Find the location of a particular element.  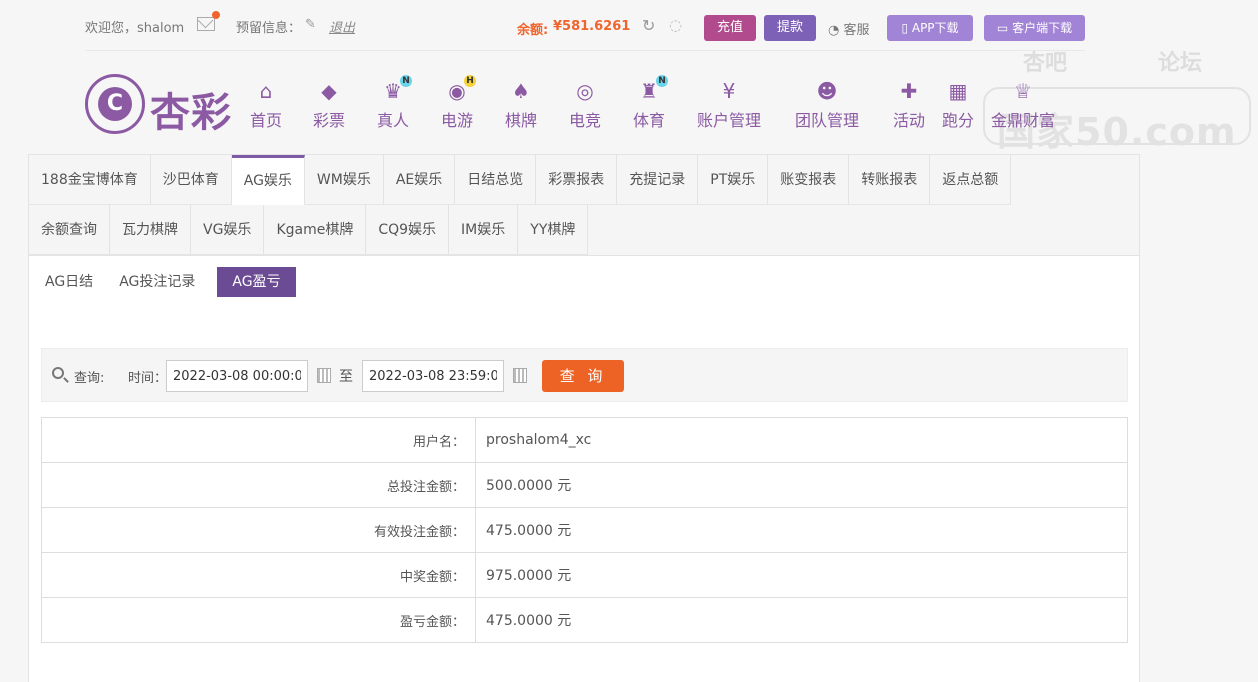

mail-icon is located at coordinates (208, 21).